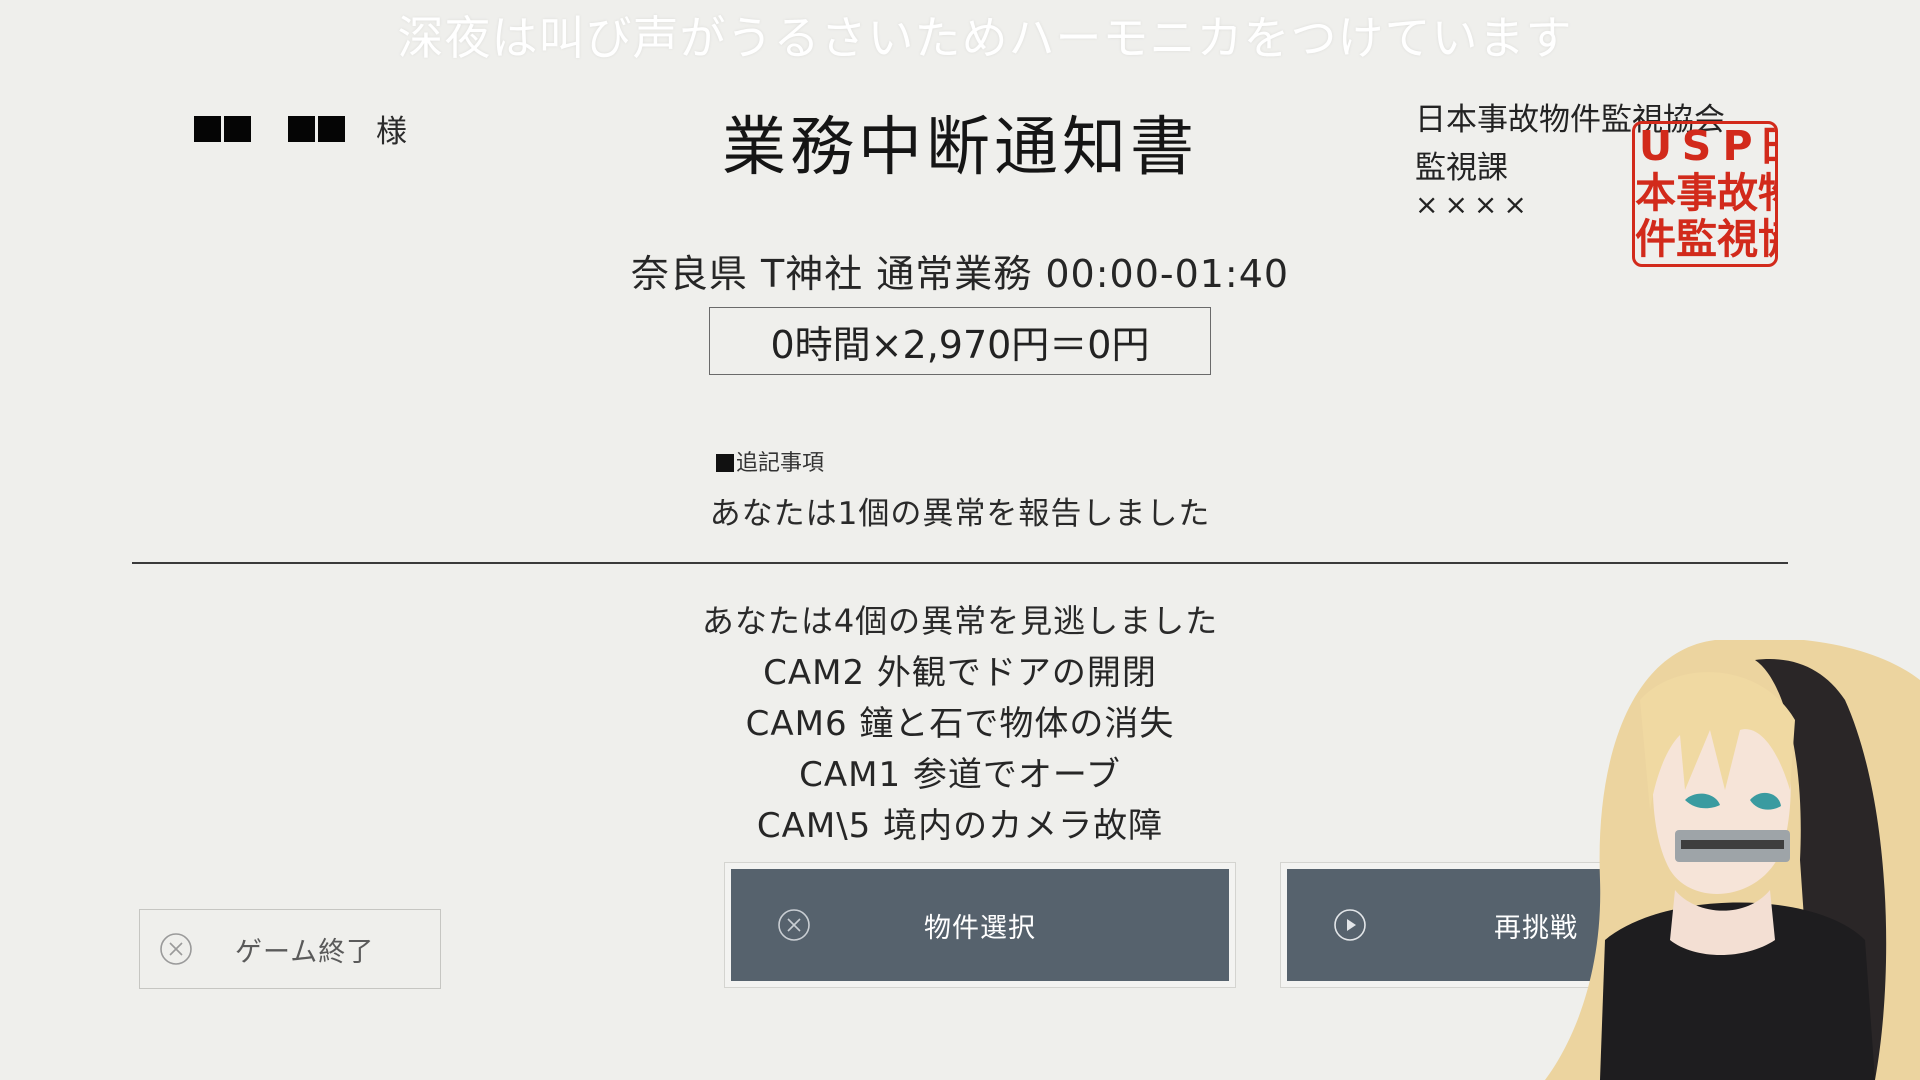 The width and height of the screenshot is (1920, 1080). I want to click on close-circle-icon, so click(176, 949).